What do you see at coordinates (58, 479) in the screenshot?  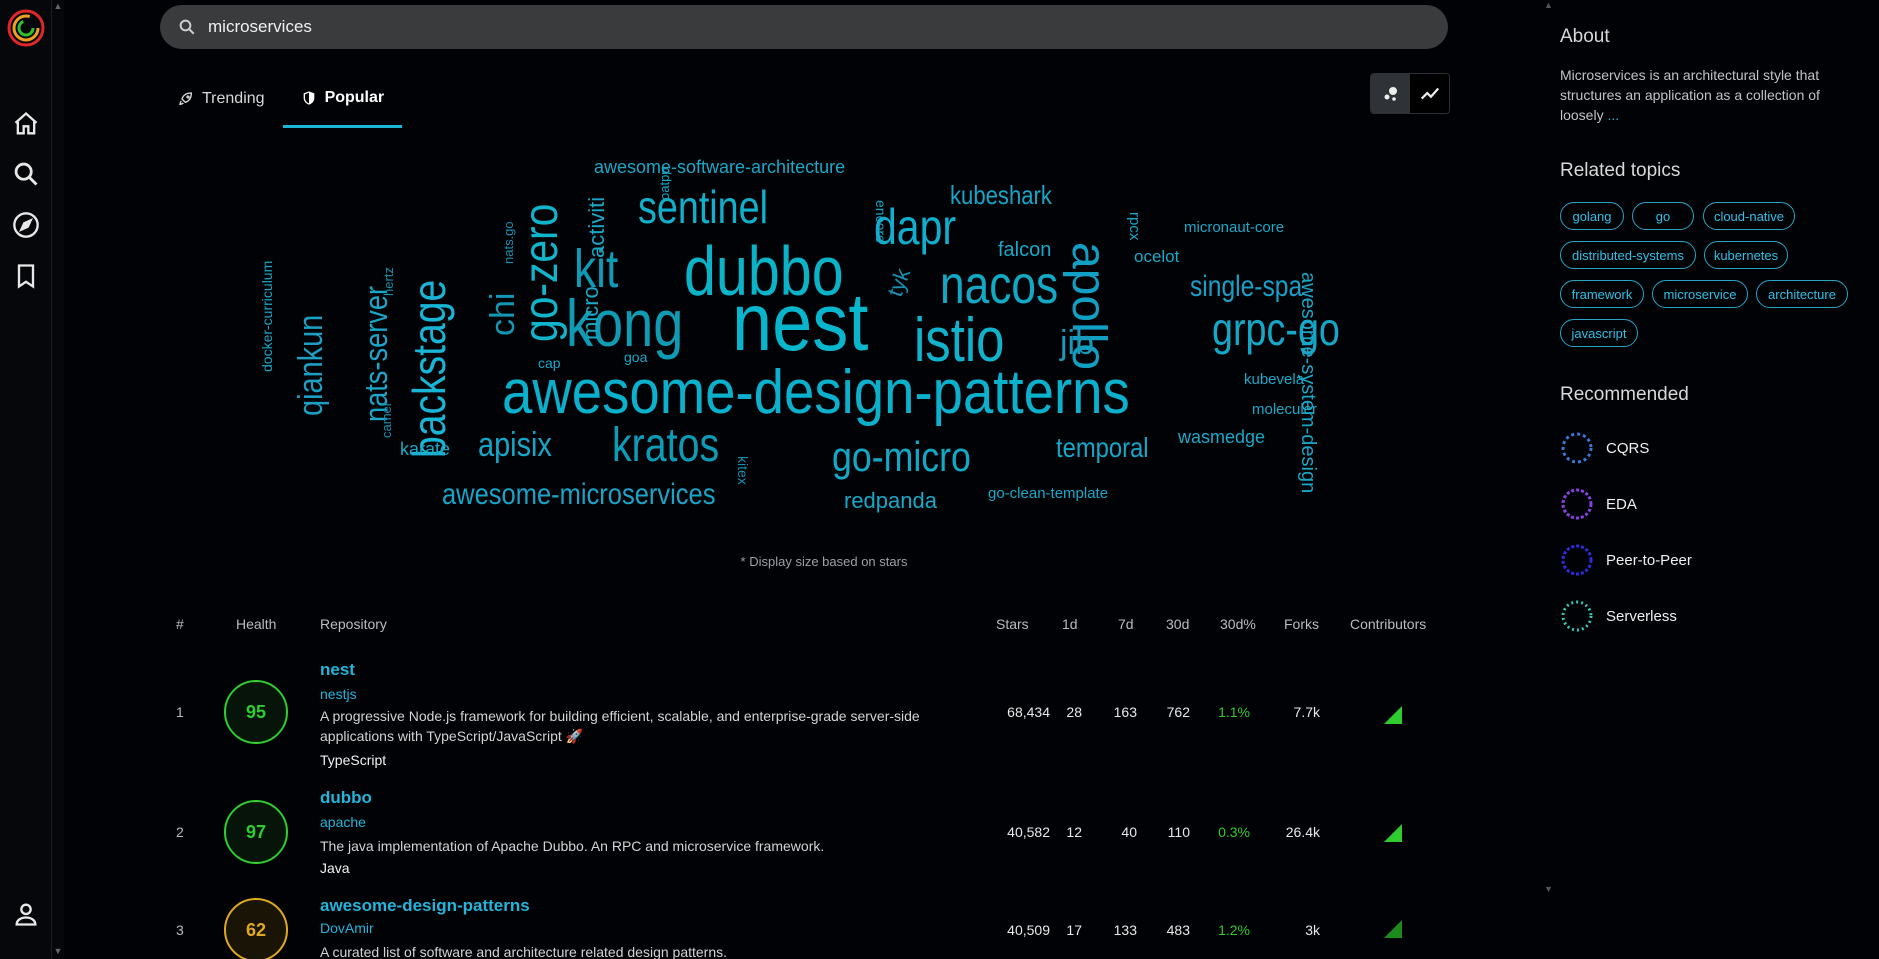 I see `left-scrollbar: ▲ ▼` at bounding box center [58, 479].